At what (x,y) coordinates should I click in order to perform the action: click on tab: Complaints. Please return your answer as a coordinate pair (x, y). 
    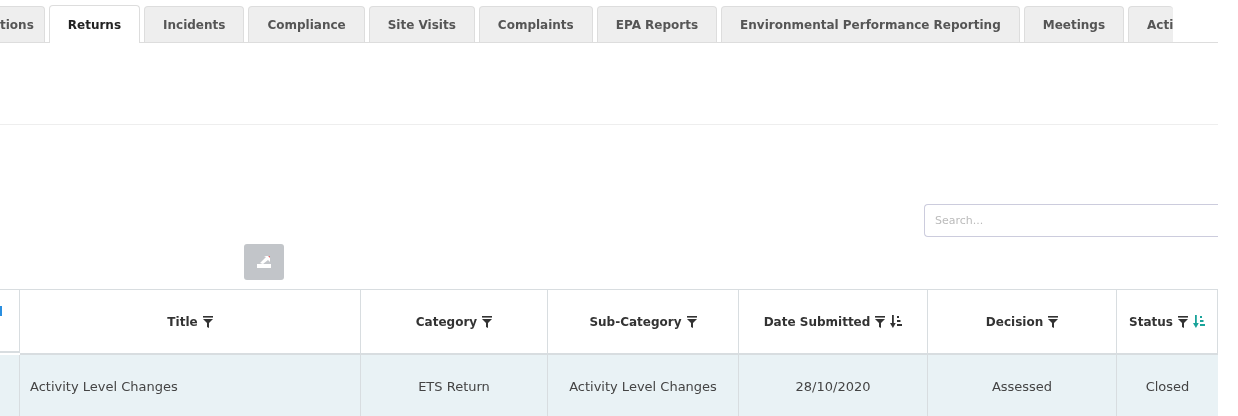
    Looking at the image, I should click on (535, 24).